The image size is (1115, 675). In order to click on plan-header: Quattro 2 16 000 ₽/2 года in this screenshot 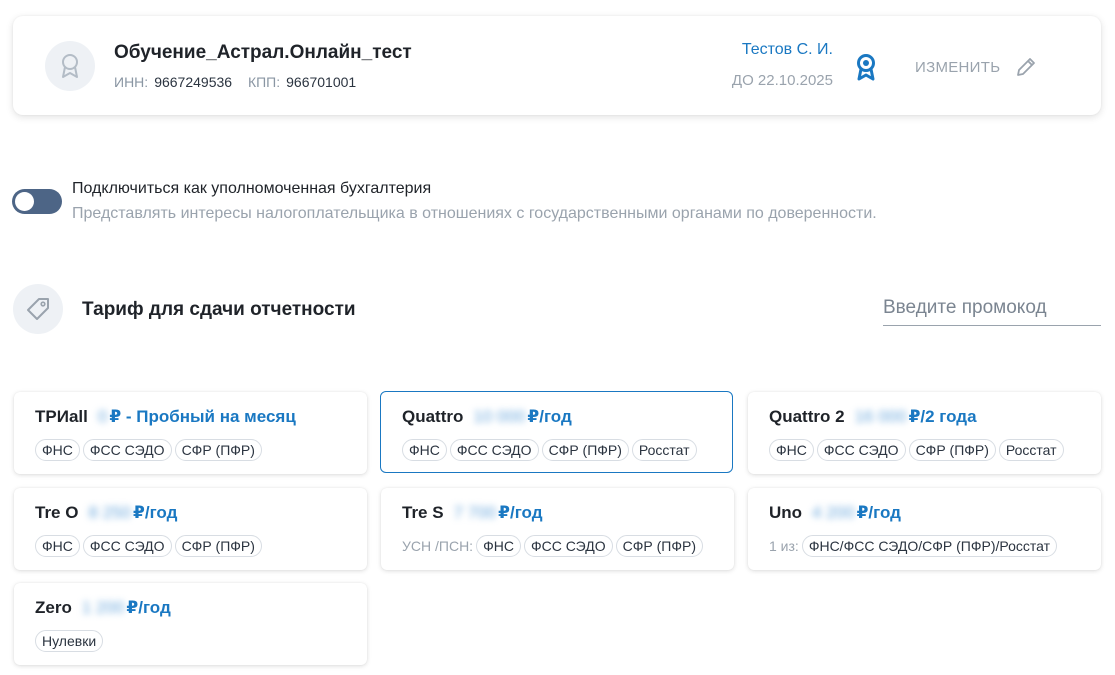, I will do `click(873, 417)`.